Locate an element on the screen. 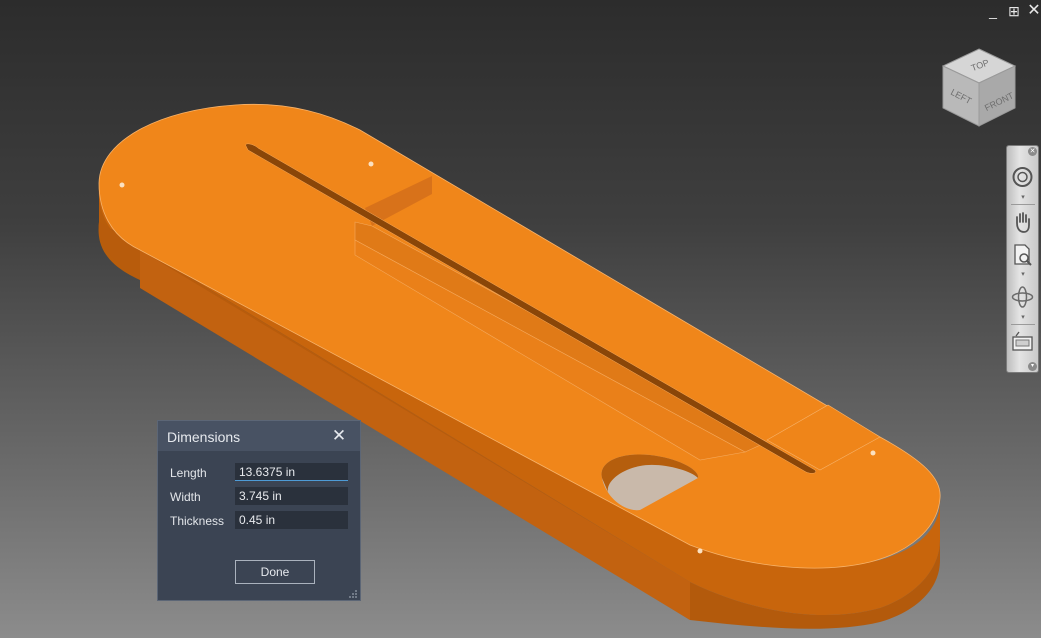 This screenshot has height=638, width=1041. steering-wheel-icon is located at coordinates (1022, 177).